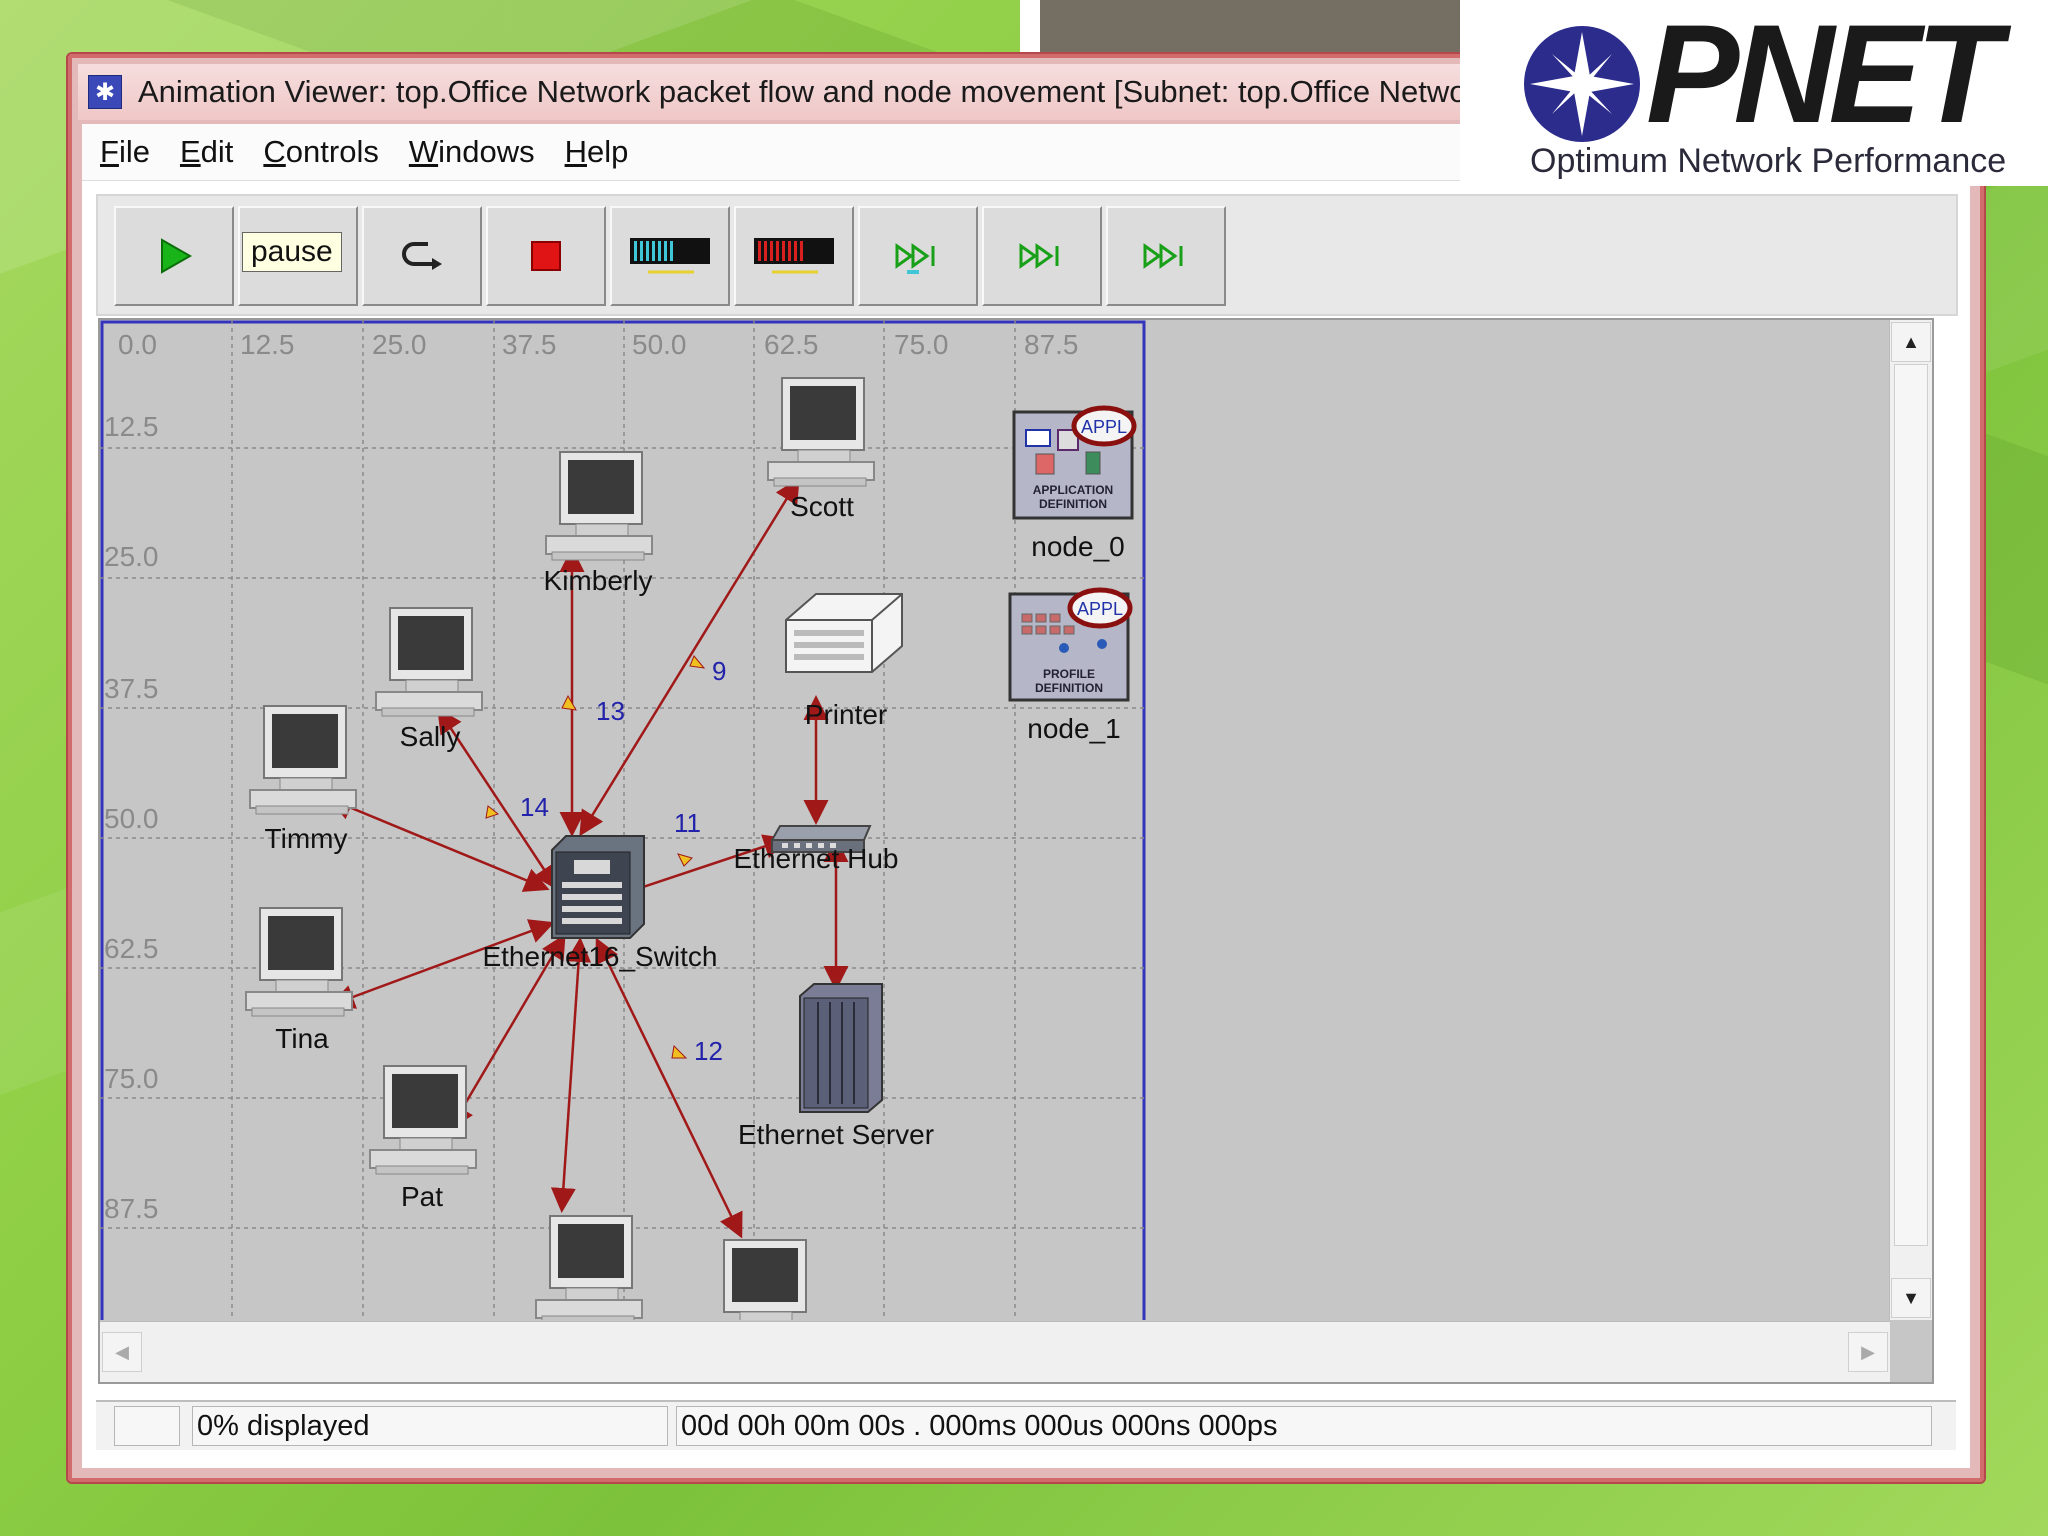  Describe the element at coordinates (598, 887) in the screenshot. I see `ethernet-switch-icon` at that location.